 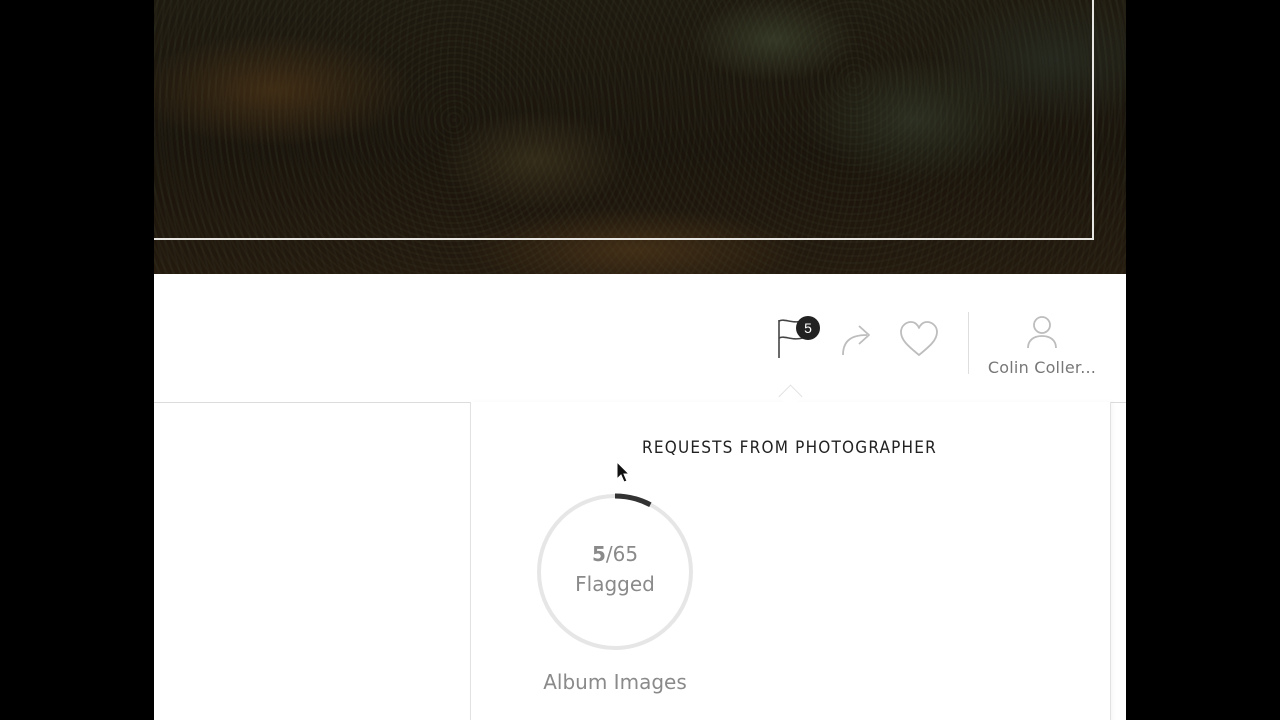 I want to click on mouse-cursor-icon, so click(x=623, y=472).